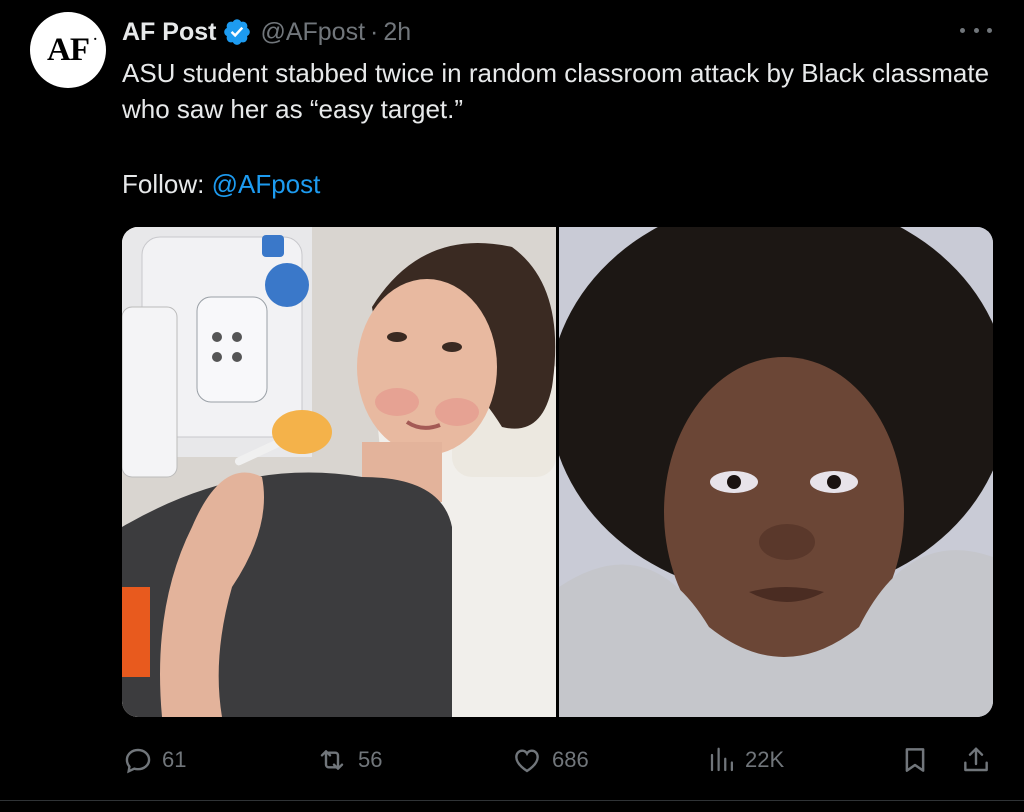 This screenshot has width=1024, height=812. Describe the element at coordinates (138, 760) in the screenshot. I see `reply-icon` at that location.